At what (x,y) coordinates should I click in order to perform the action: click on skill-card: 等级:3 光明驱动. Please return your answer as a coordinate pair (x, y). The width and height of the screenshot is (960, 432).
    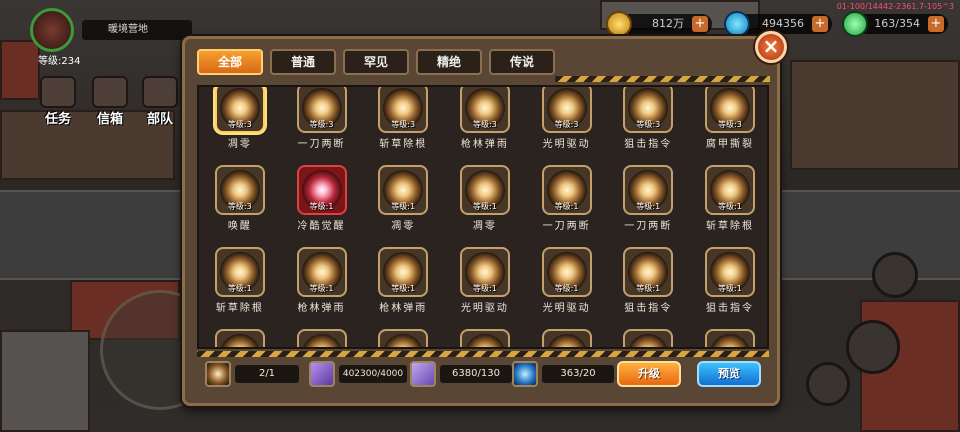
    Looking at the image, I should click on (567, 123).